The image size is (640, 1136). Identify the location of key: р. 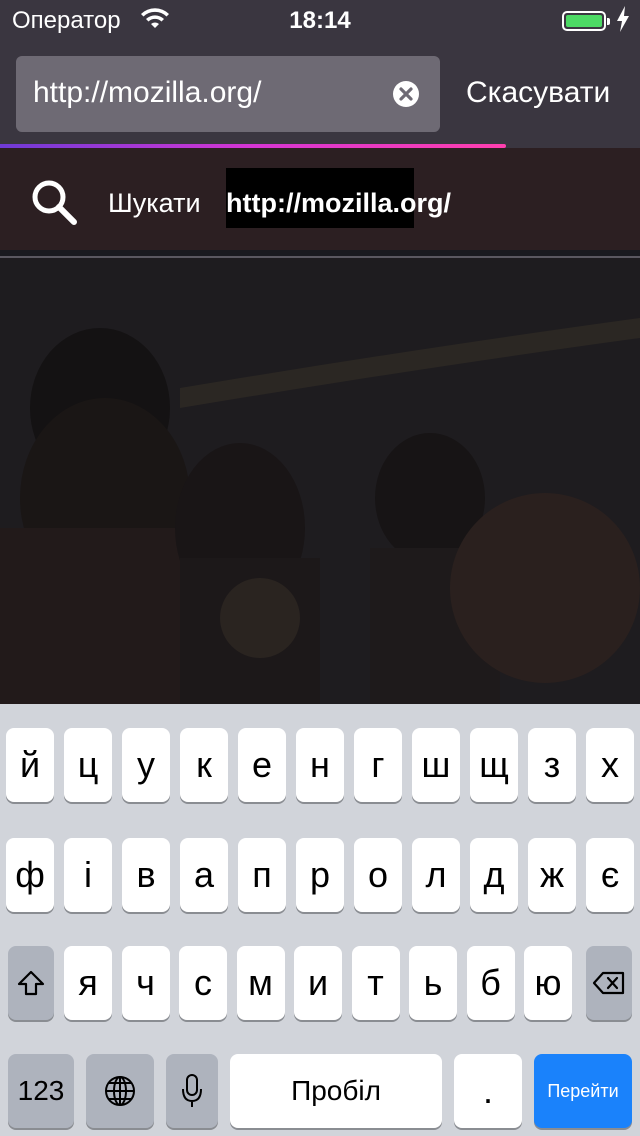
(320, 875).